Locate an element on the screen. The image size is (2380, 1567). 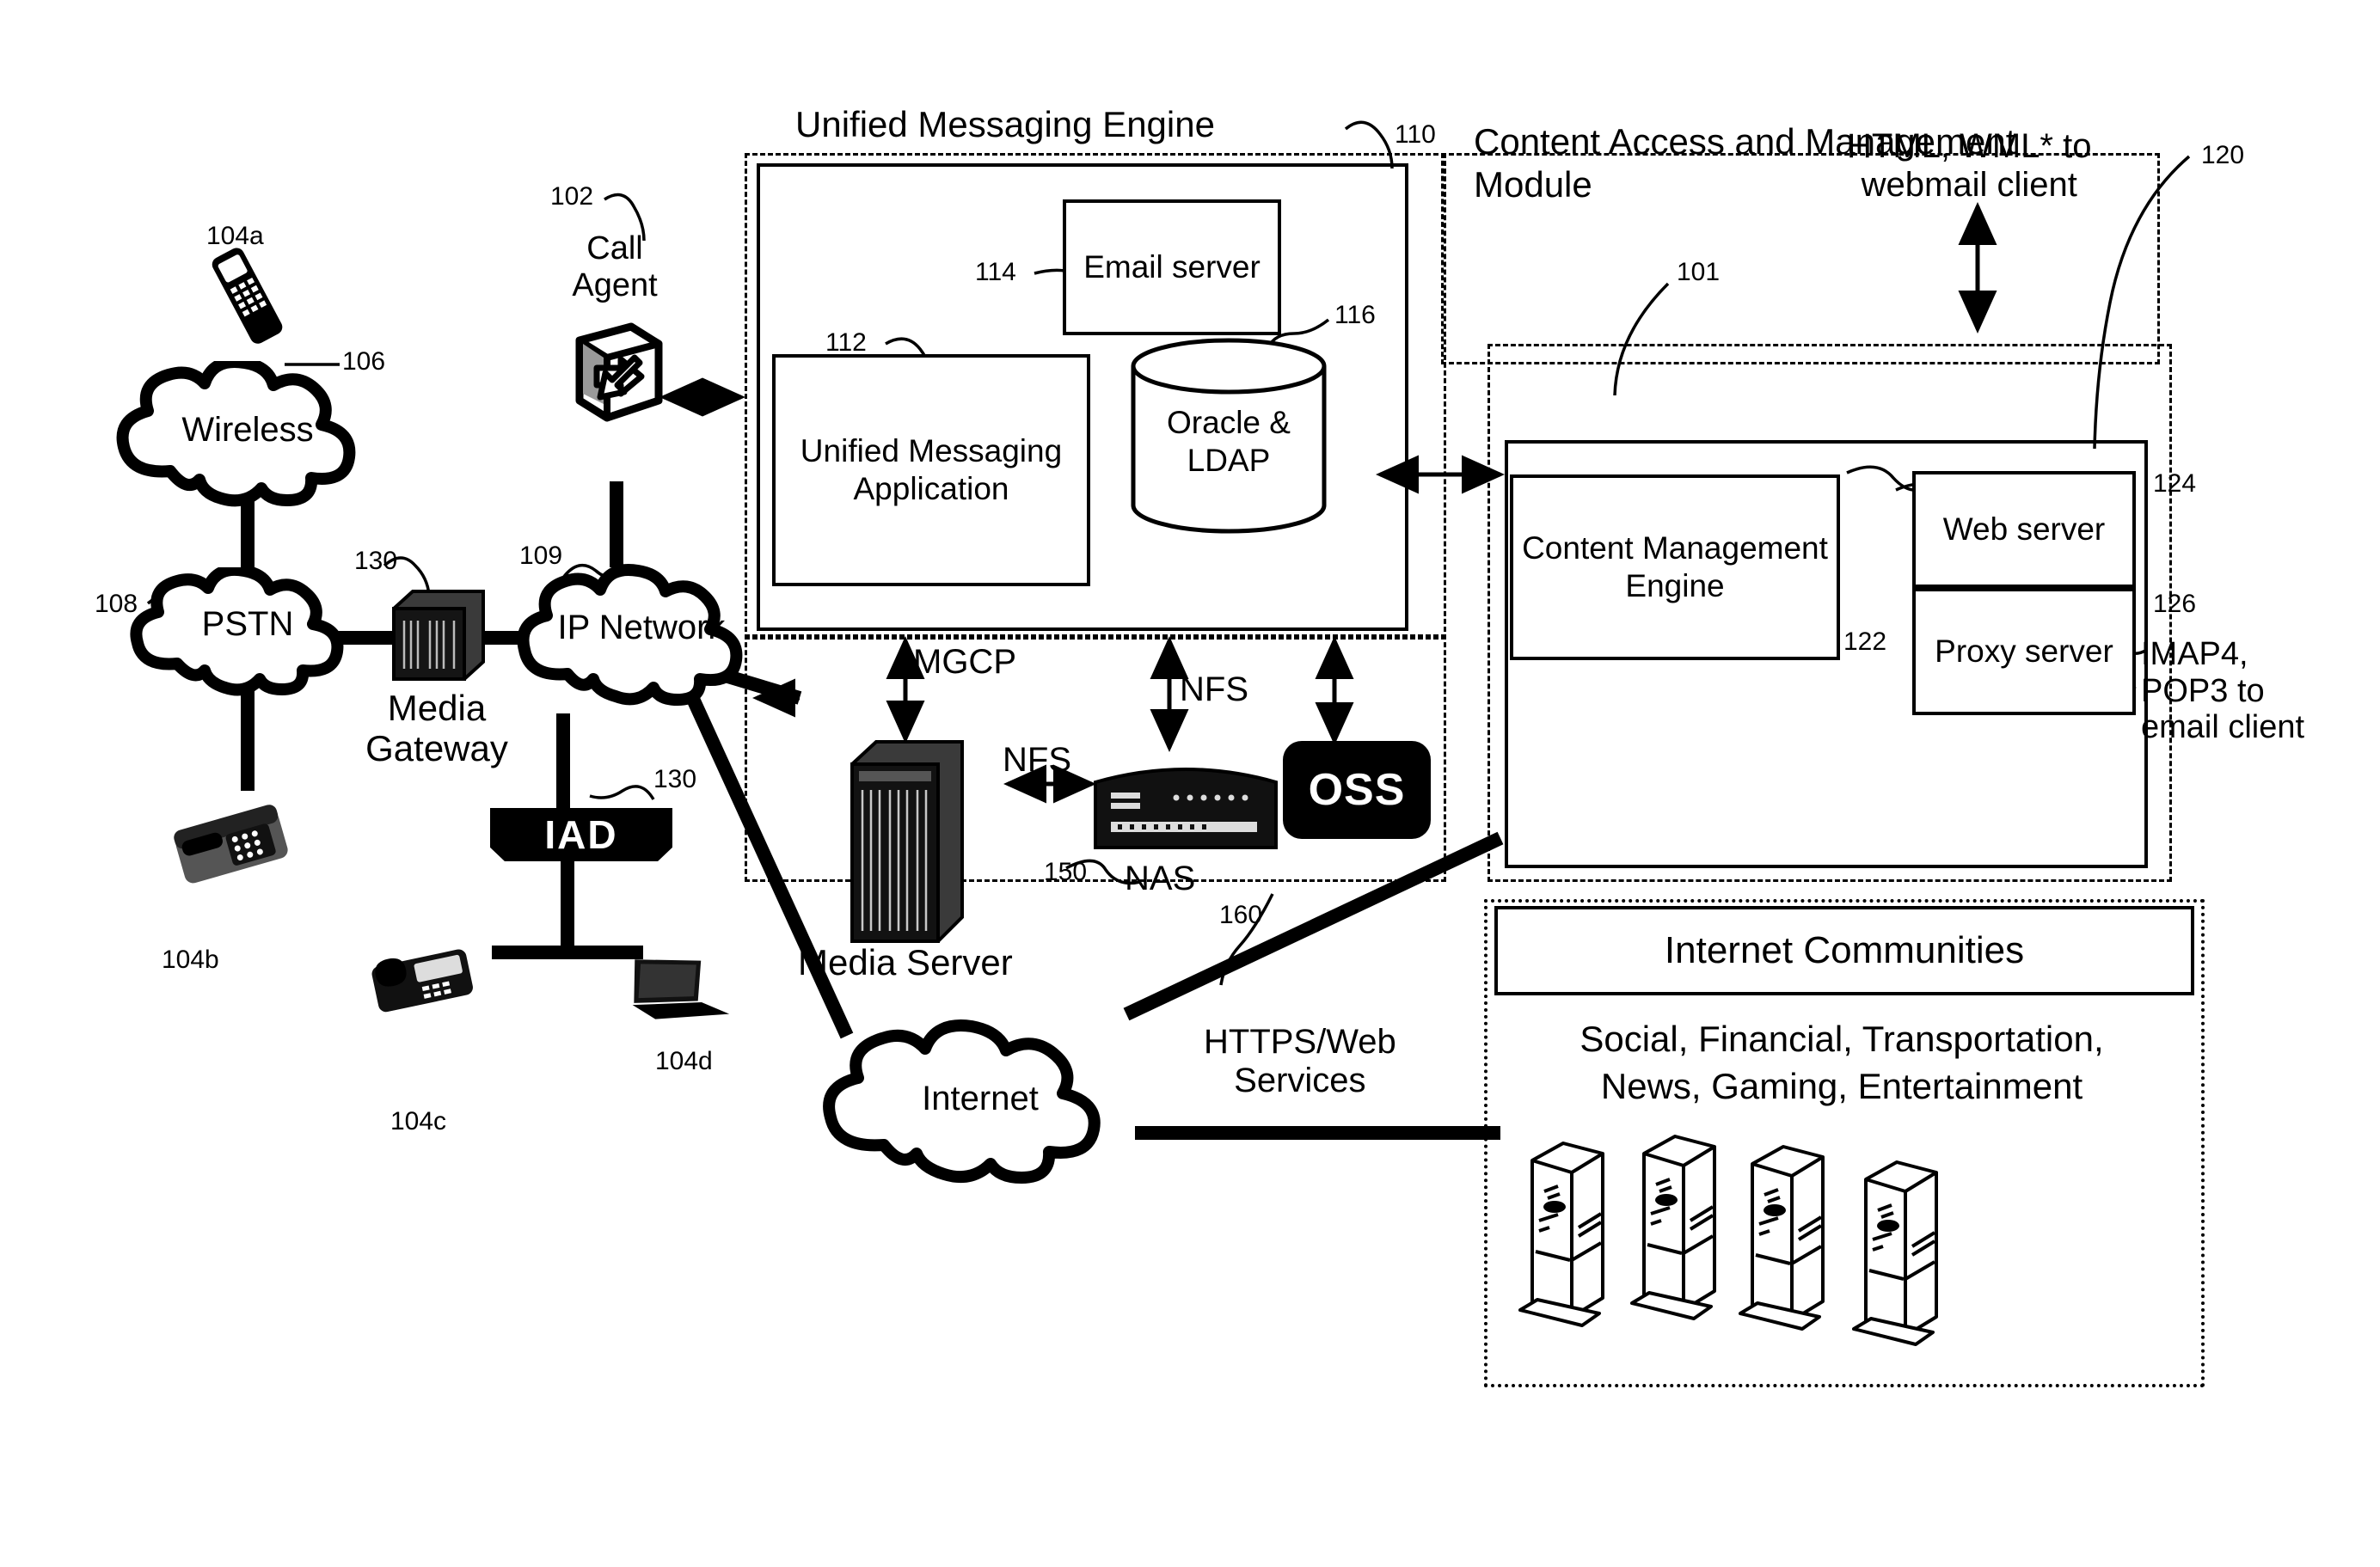
ref-104a: 104a is located at coordinates (235, 236).